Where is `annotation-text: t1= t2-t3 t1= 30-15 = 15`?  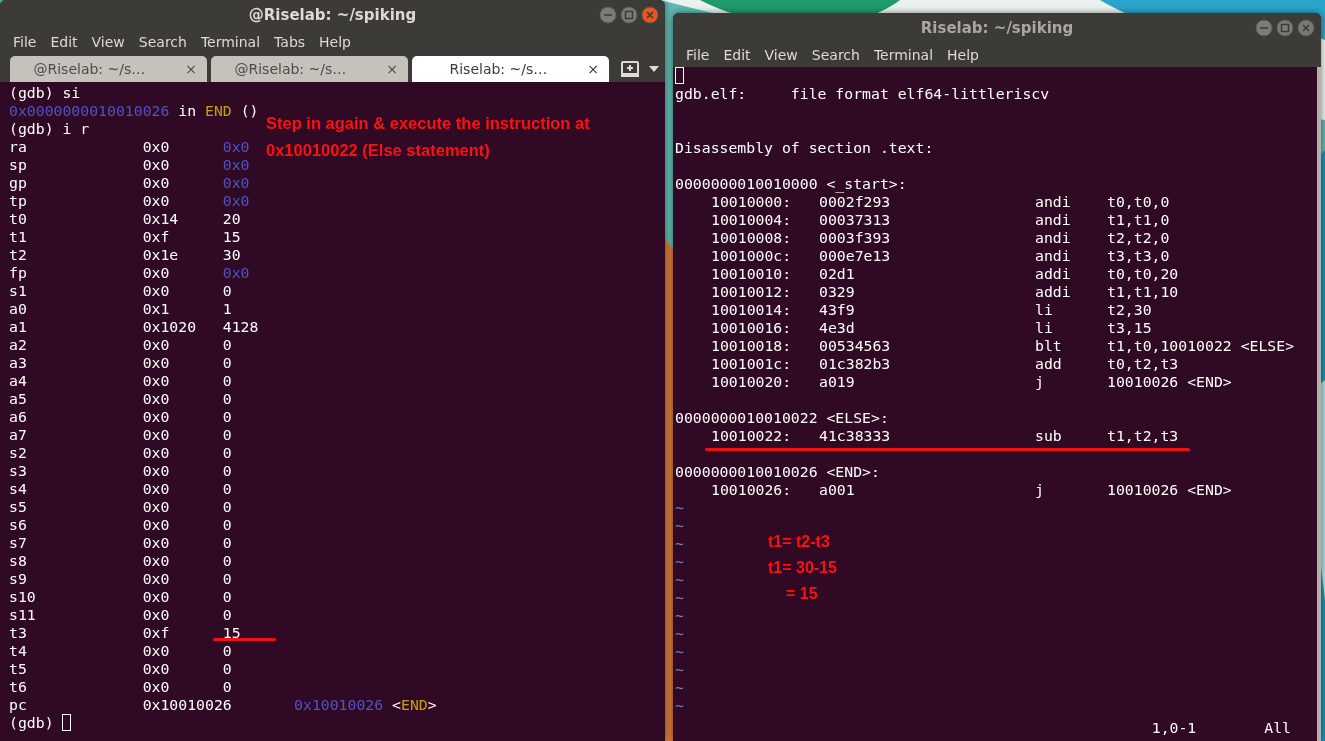 annotation-text: t1= t2-t3 t1= 30-15 = 15 is located at coordinates (802, 568).